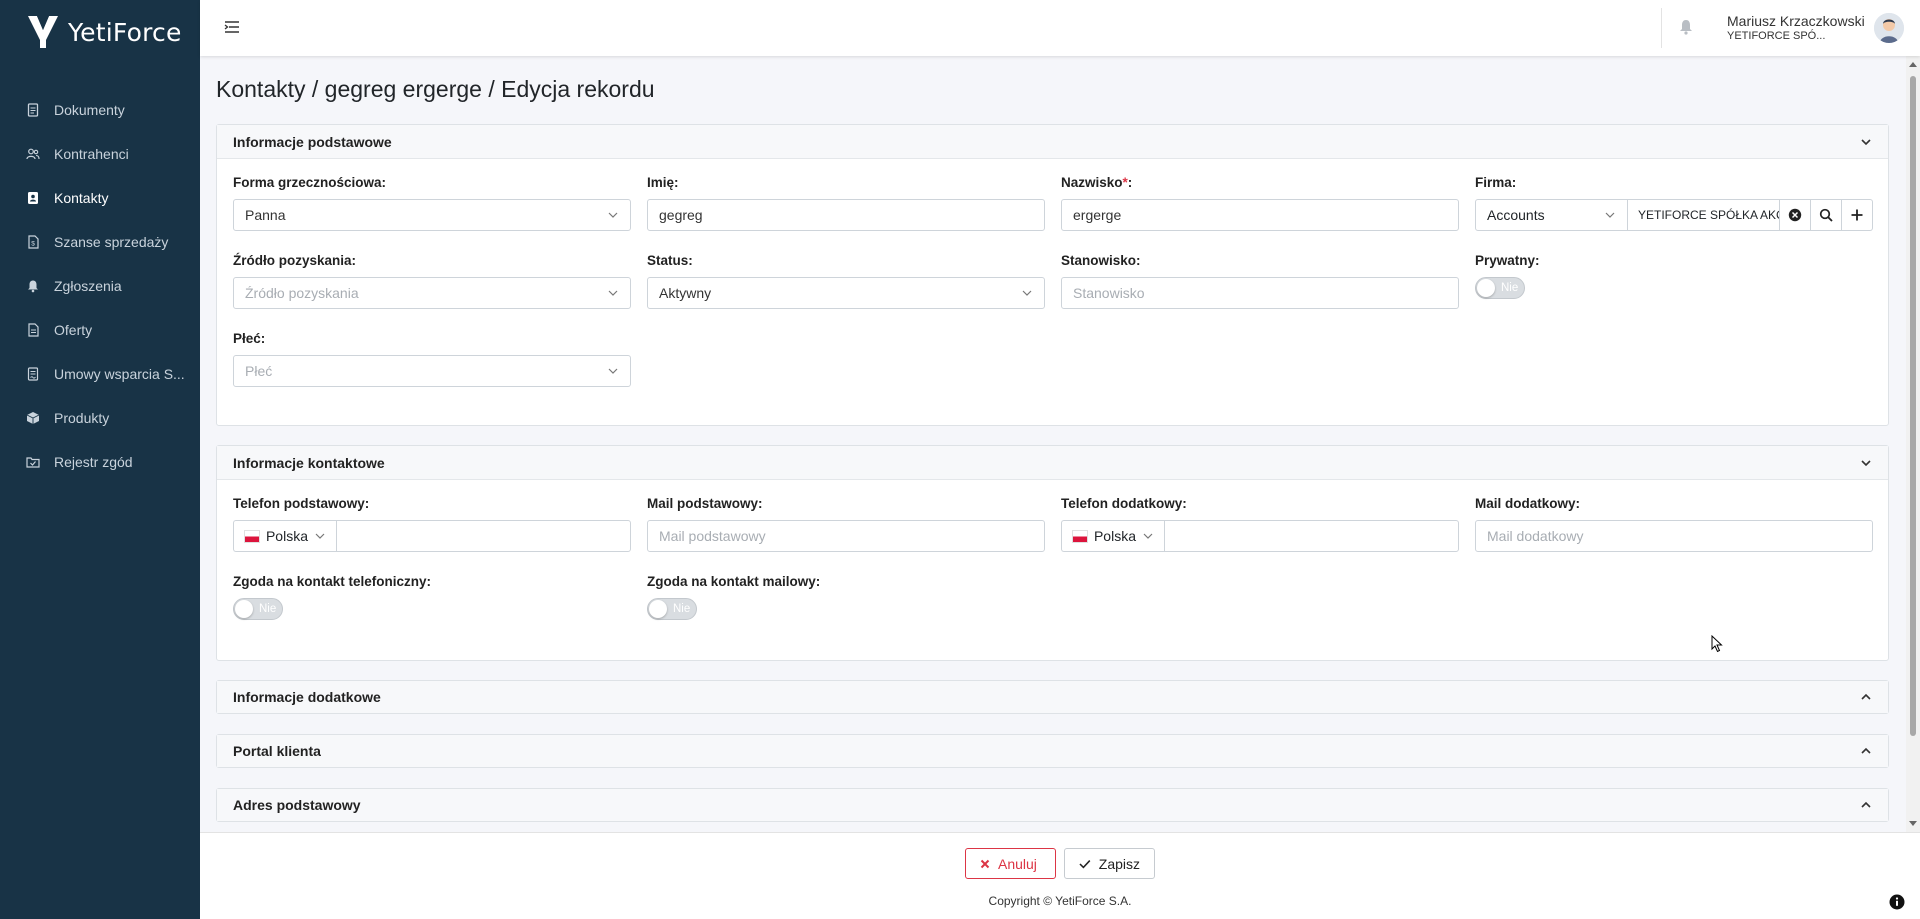 The height and width of the screenshot is (919, 1920). I want to click on company-reference-group: Accounts YETIFORCE SPÓŁKA AKCYJNA, so click(1674, 215).